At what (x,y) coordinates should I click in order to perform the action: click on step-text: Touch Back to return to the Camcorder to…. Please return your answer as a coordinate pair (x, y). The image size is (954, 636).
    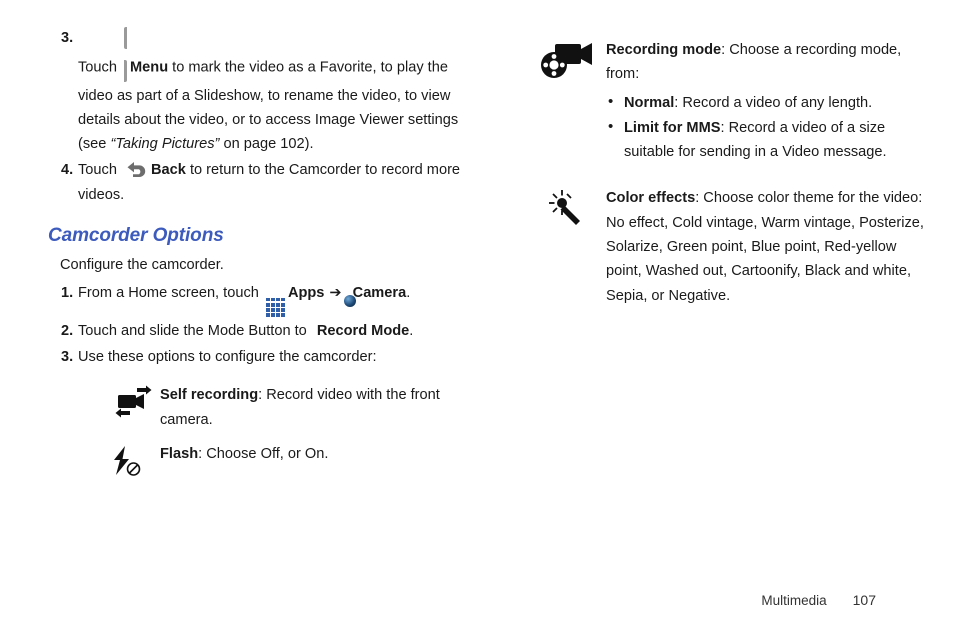
    Looking at the image, I should click on (273, 182).